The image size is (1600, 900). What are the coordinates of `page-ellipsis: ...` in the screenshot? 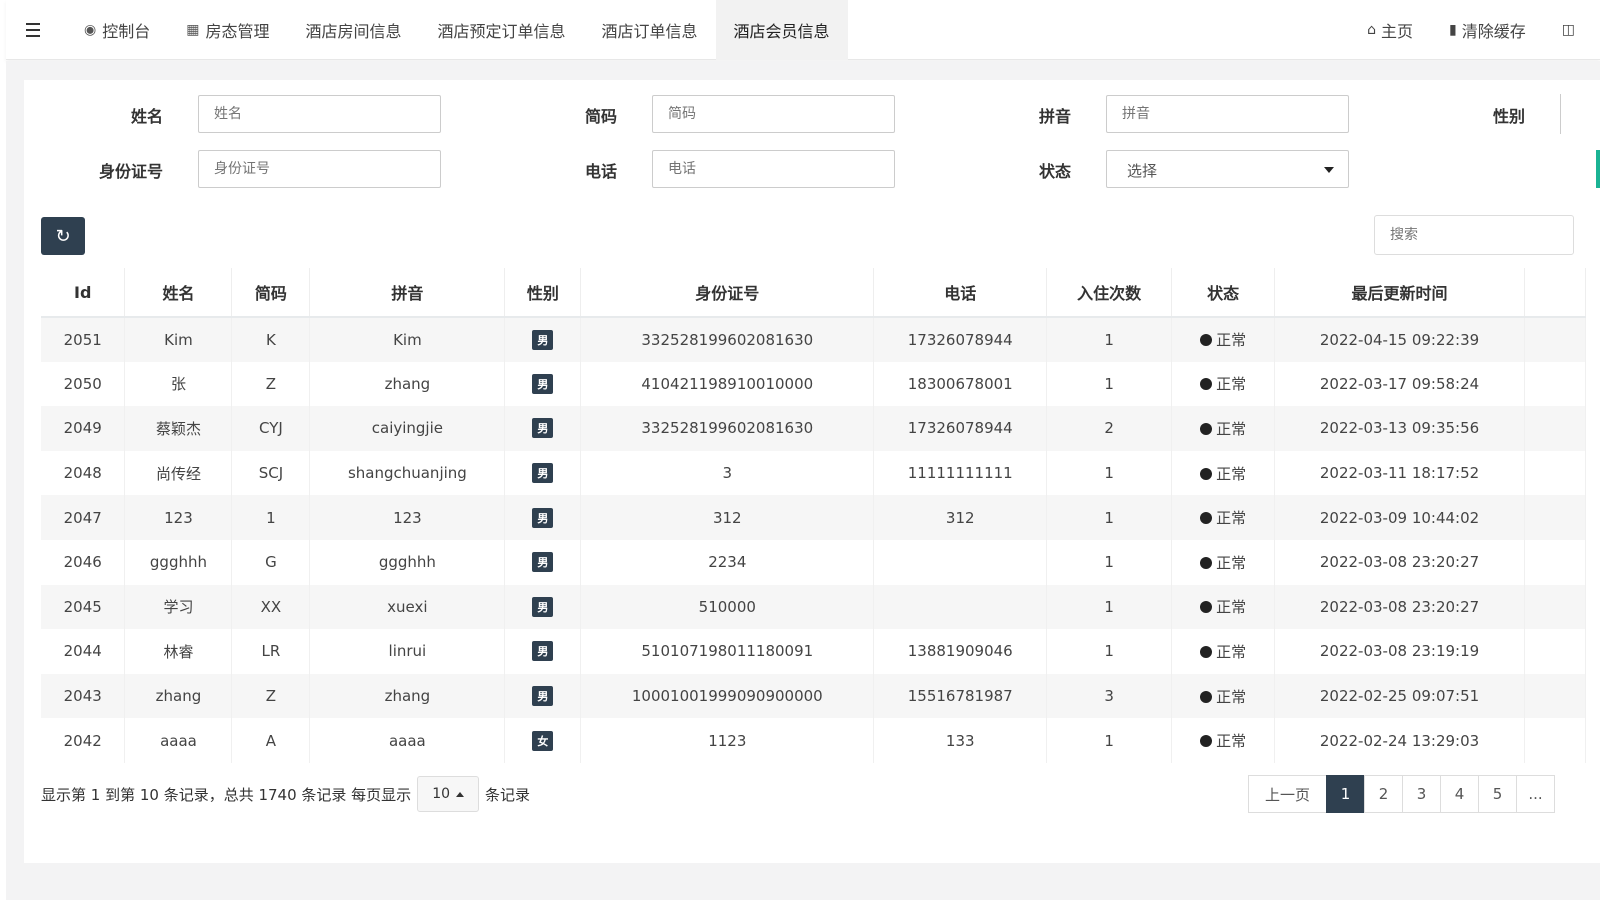 It's located at (1536, 794).